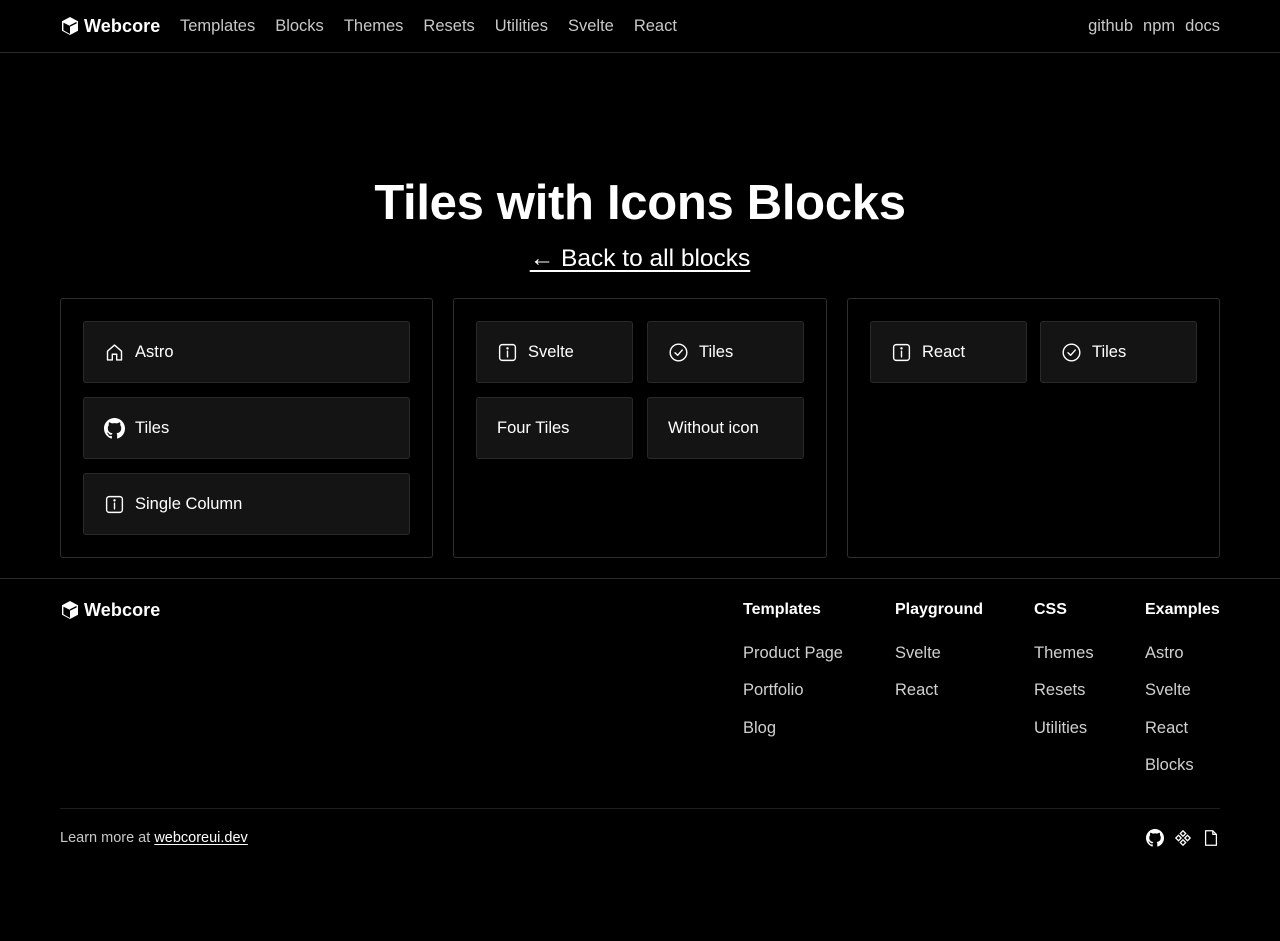  I want to click on footer-column-examples: Examples Astro Svelte React Blocks, so click(1182, 695).